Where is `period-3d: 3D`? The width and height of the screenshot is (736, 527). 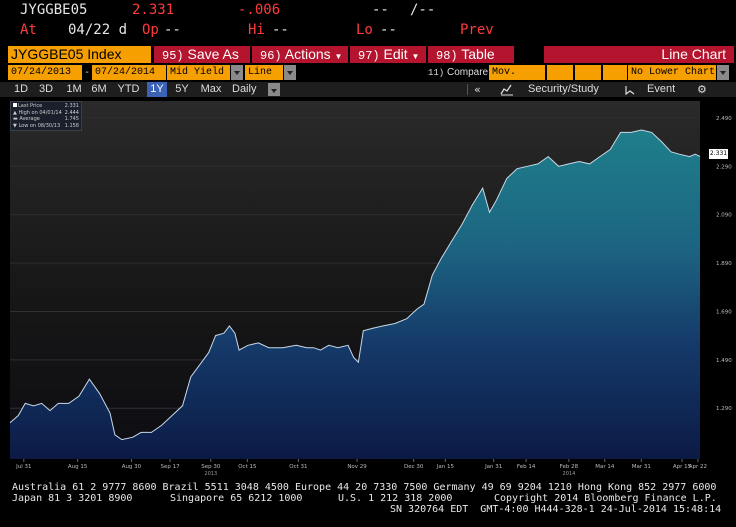 period-3d: 3D is located at coordinates (46, 89).